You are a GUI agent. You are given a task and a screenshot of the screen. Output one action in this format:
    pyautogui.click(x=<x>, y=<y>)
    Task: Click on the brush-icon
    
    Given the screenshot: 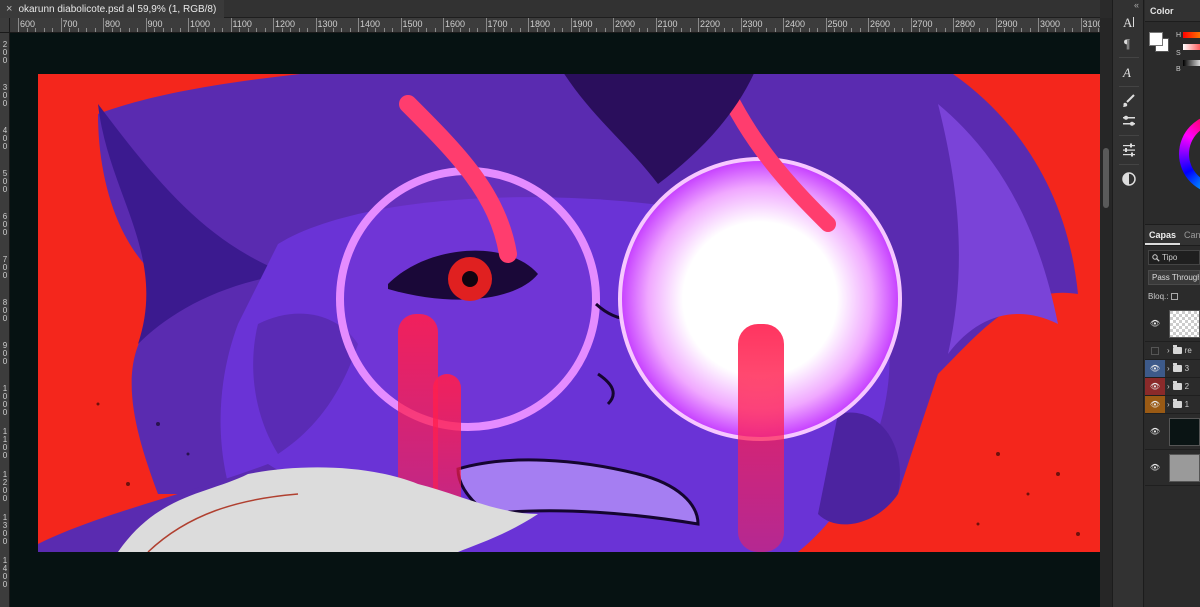 What is the action you would take?
    pyautogui.click(x=1129, y=101)
    